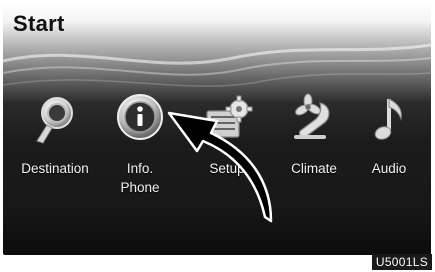 The height and width of the screenshot is (272, 435). I want to click on setup-label: Setup, so click(227, 168).